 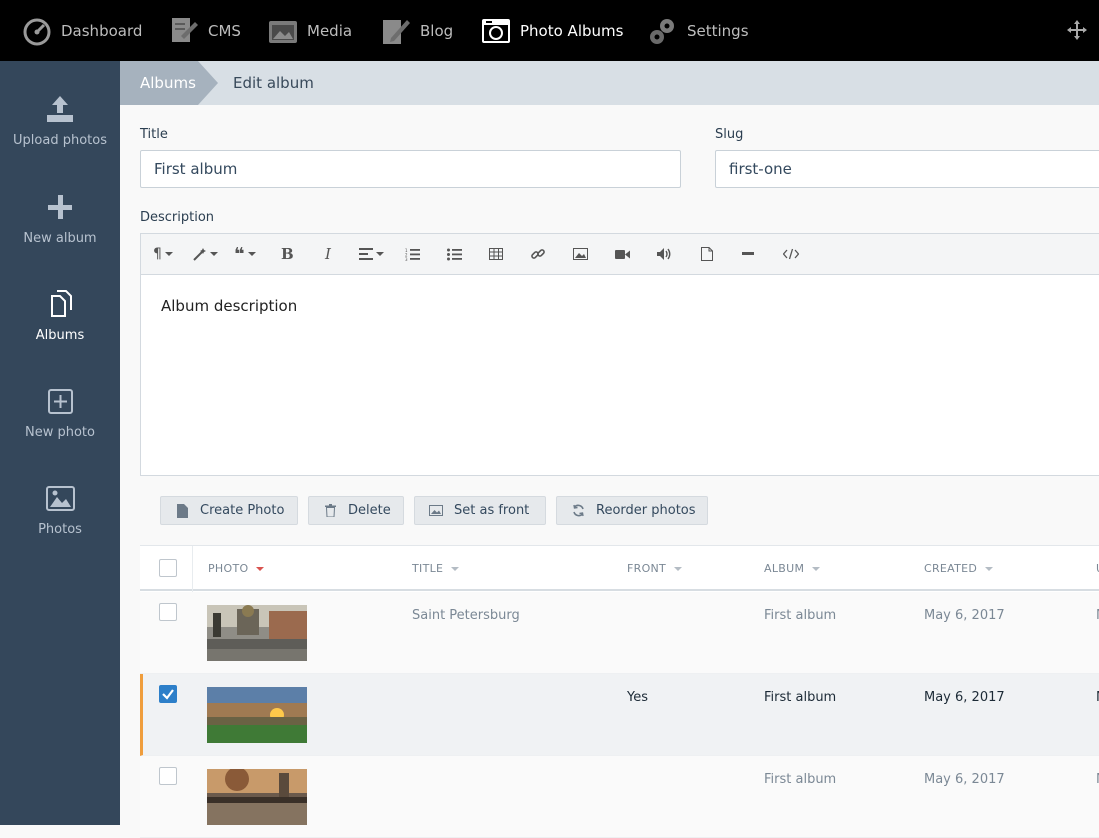 What do you see at coordinates (729, 134) in the screenshot?
I see `slug-label: Slug` at bounding box center [729, 134].